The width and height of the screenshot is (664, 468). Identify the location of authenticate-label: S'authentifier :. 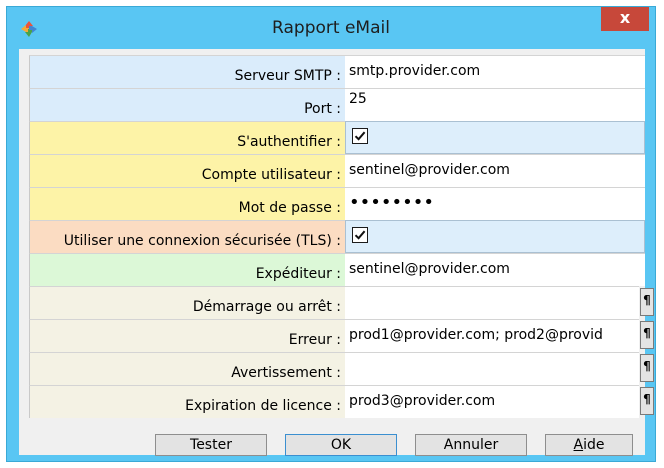
(289, 142).